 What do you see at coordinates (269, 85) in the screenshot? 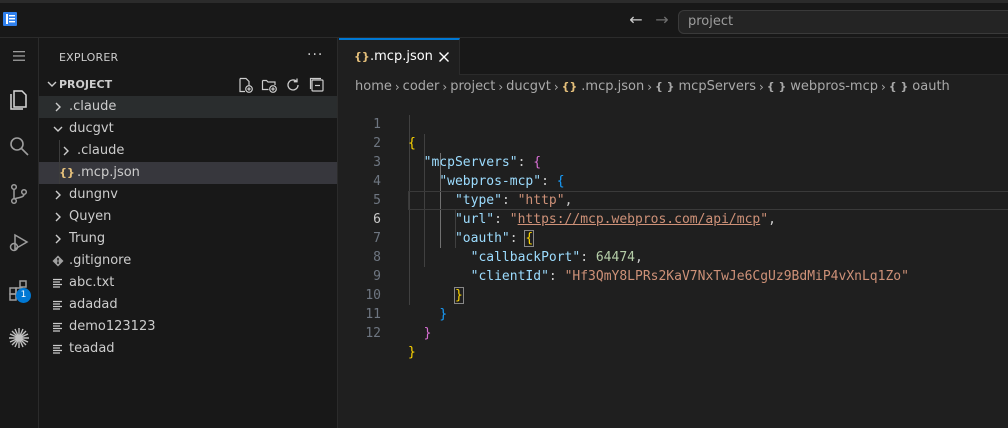
I see `new-folder-icon` at bounding box center [269, 85].